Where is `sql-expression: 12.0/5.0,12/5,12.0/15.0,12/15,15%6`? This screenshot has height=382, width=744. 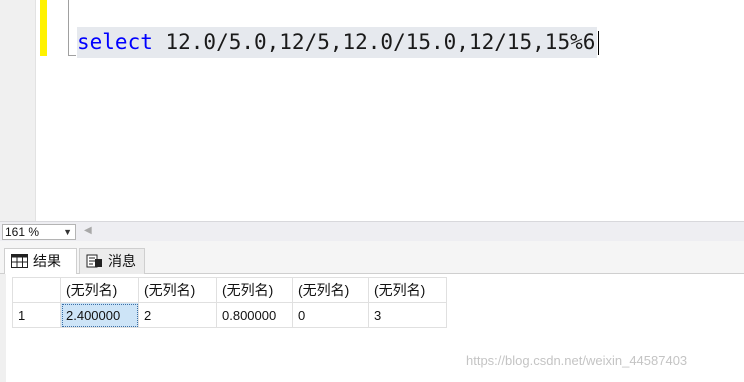 sql-expression: 12.0/5.0,12/5,12.0/15.0,12/15,15%6 is located at coordinates (374, 42).